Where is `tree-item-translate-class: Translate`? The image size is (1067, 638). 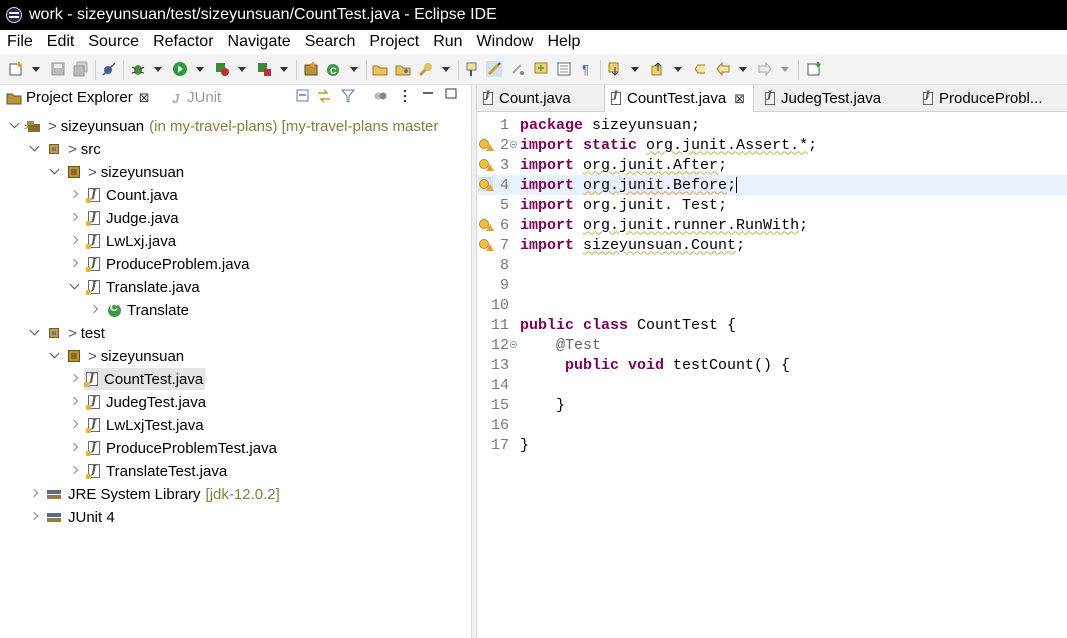 tree-item-translate-class: Translate is located at coordinates (235, 310).